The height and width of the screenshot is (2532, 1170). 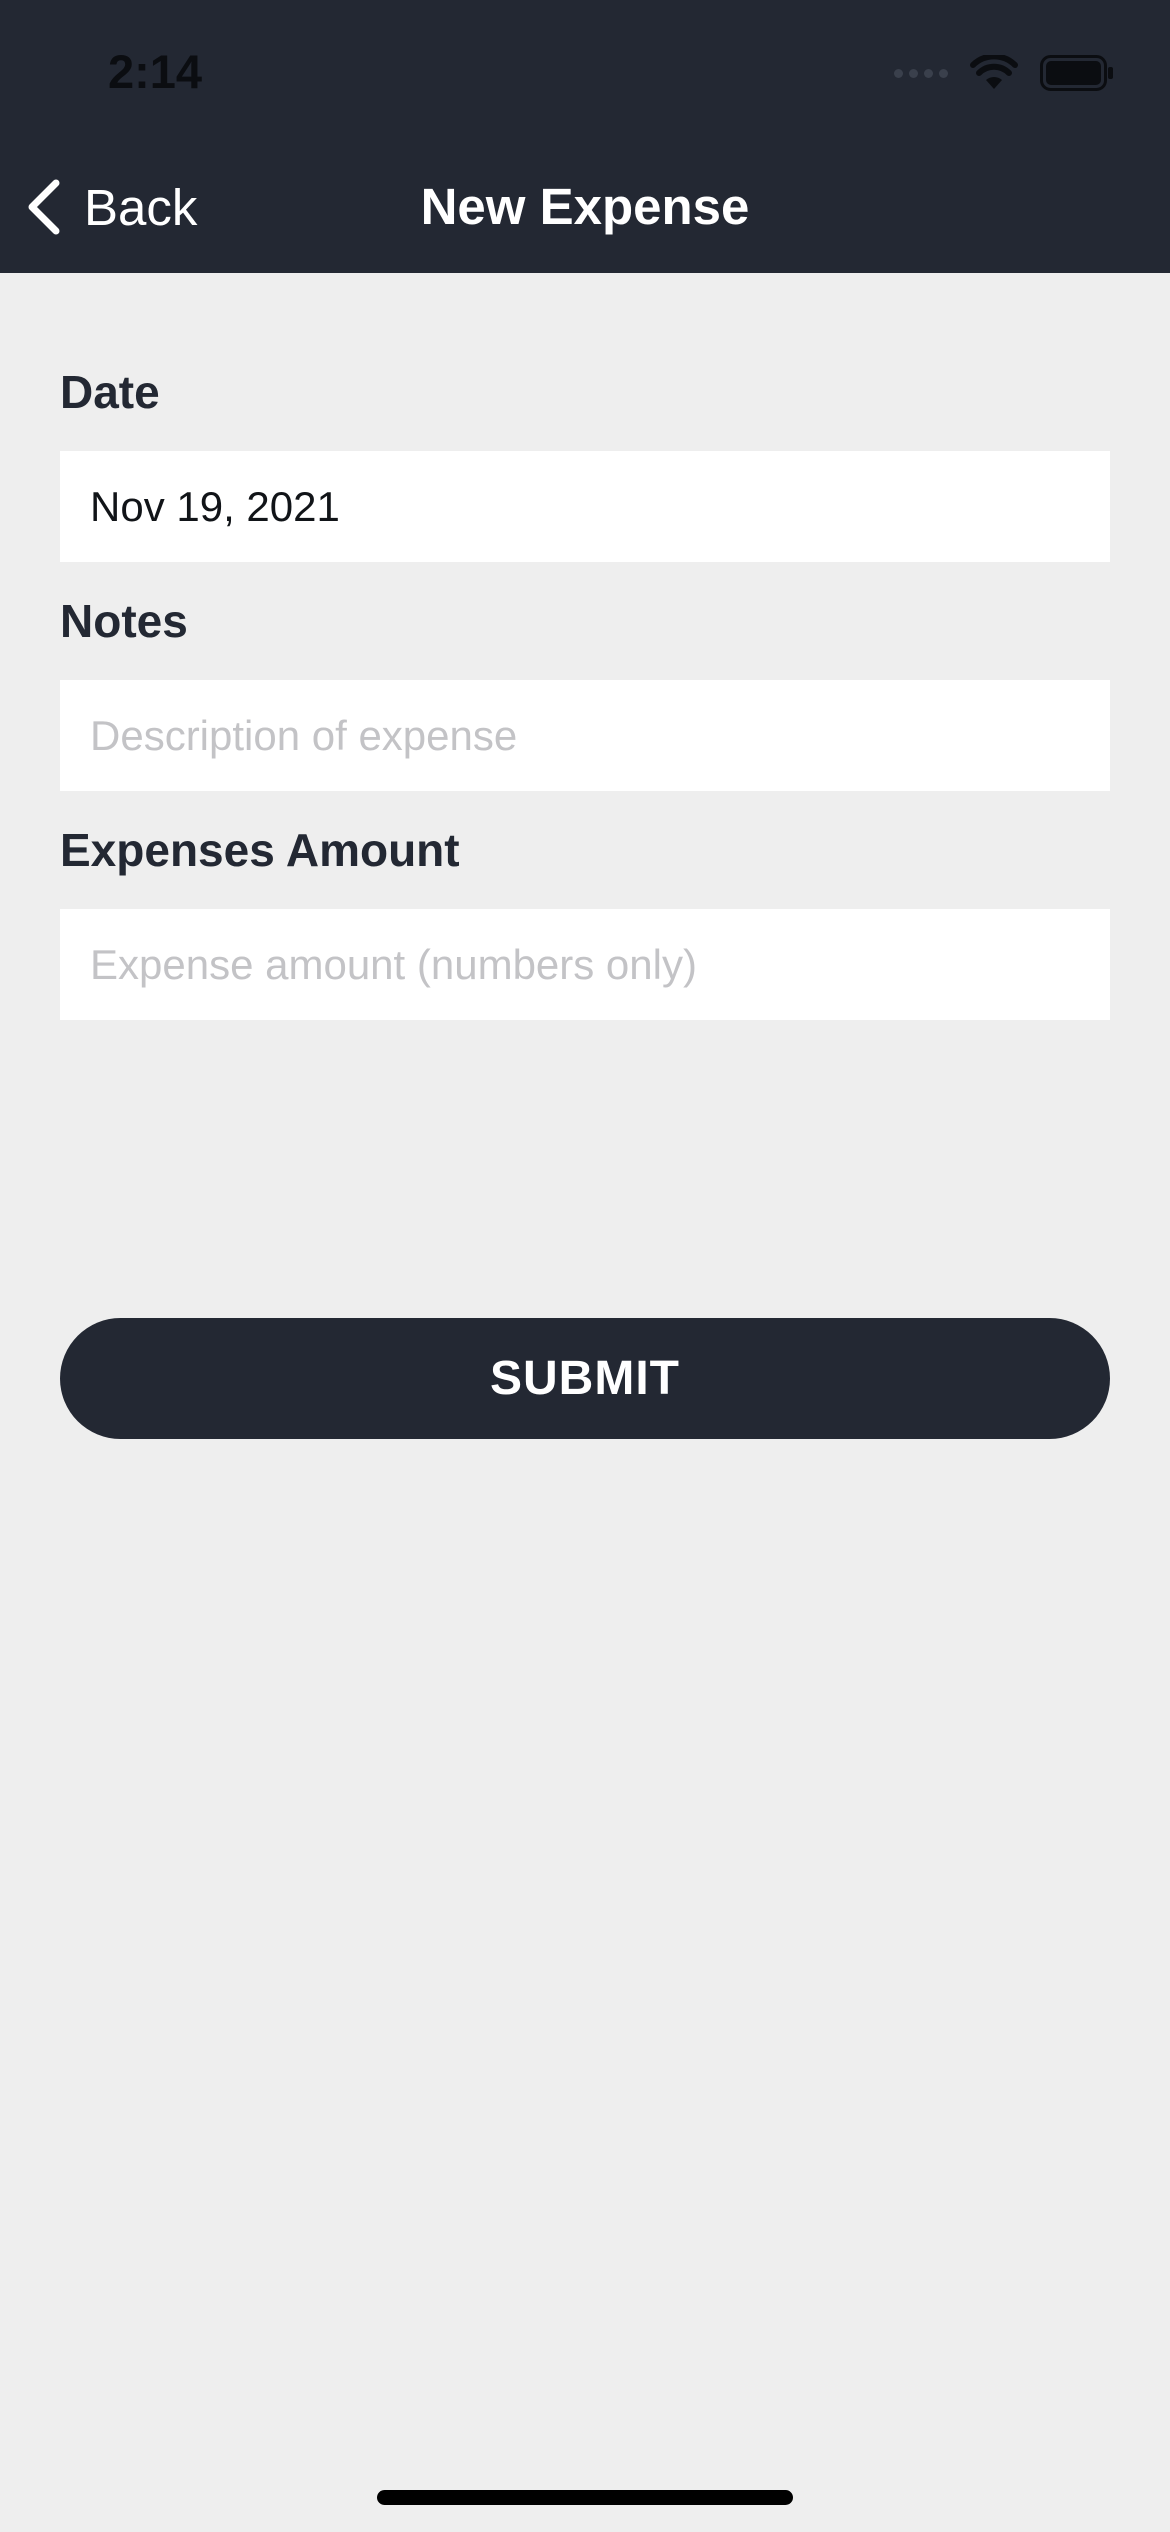 I want to click on home-indicator, so click(x=585, y=2497).